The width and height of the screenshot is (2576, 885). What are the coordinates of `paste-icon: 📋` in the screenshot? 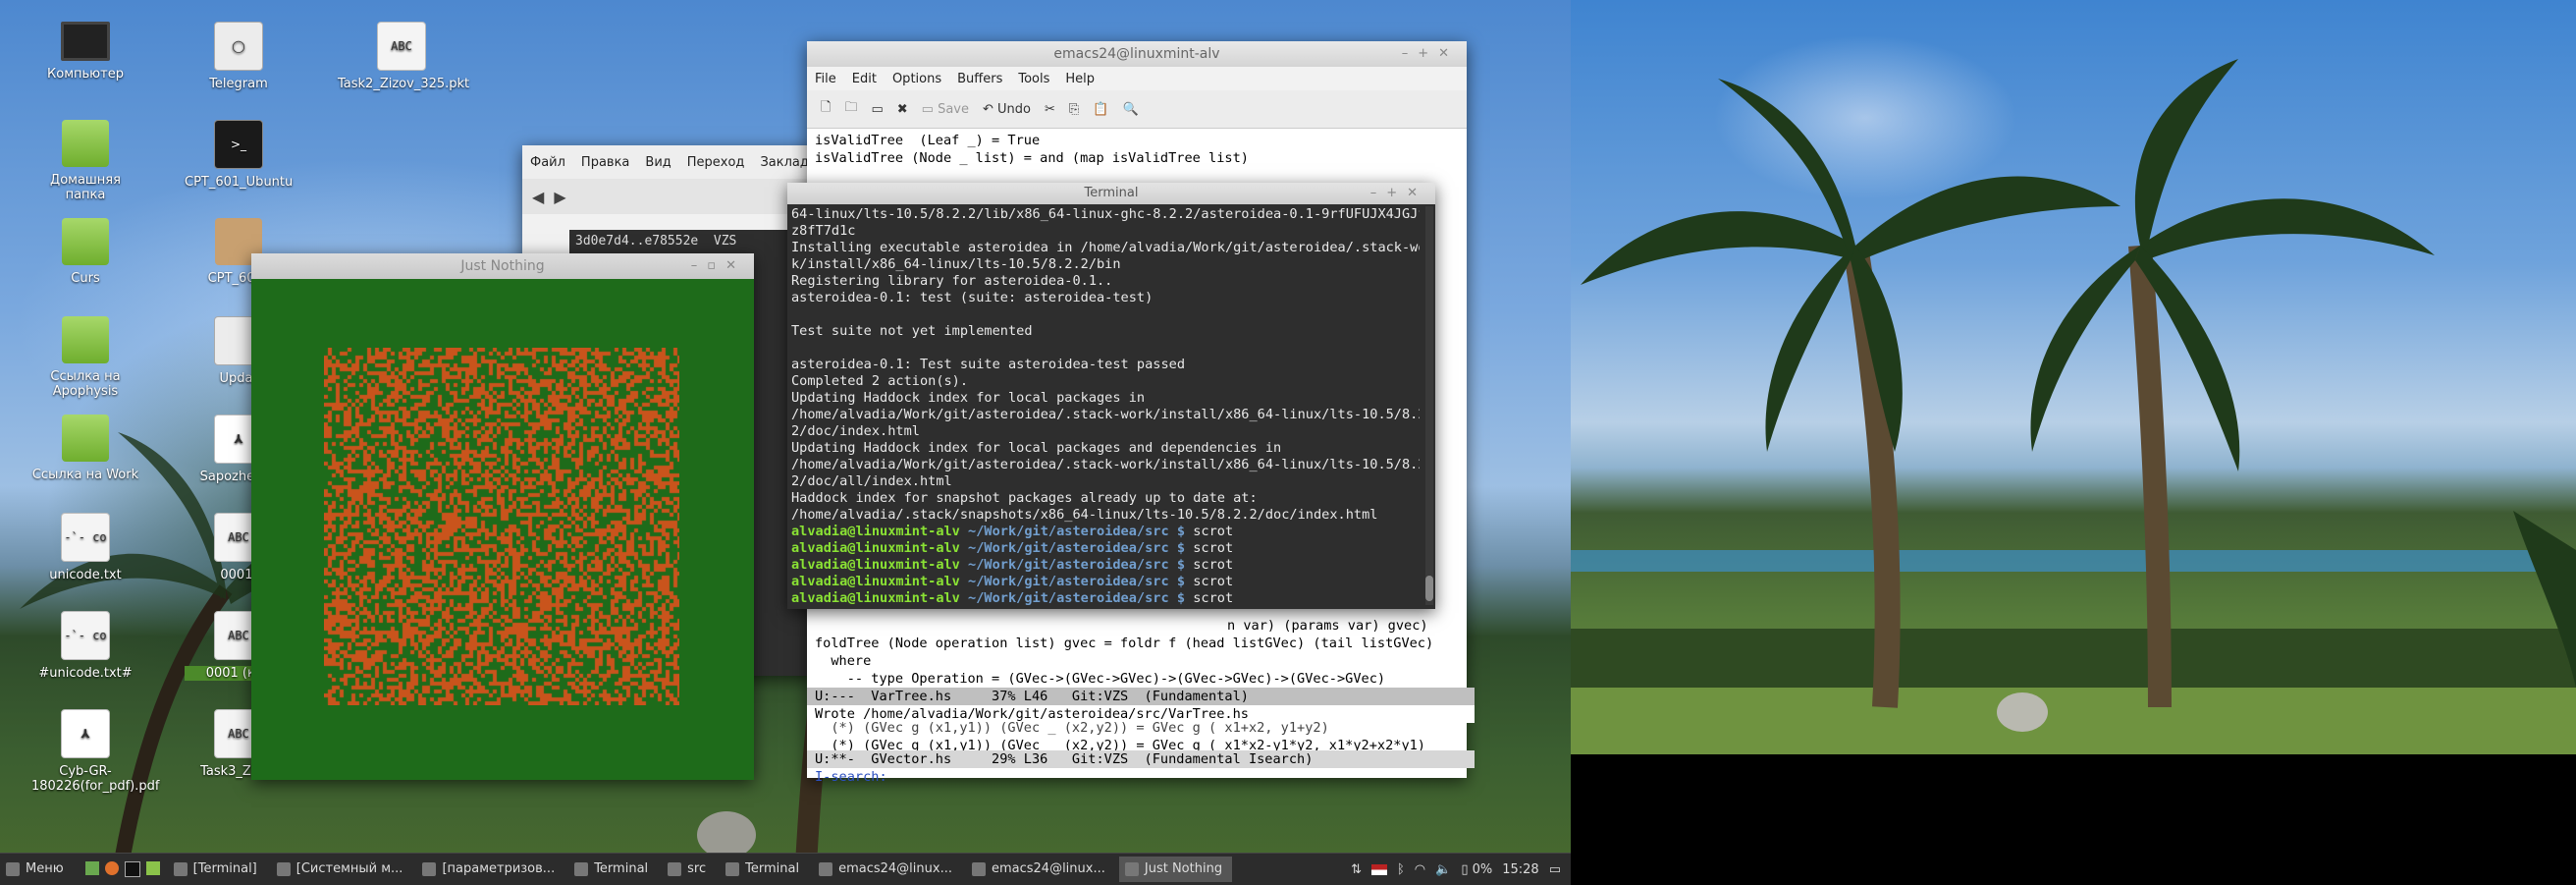 It's located at (1100, 109).